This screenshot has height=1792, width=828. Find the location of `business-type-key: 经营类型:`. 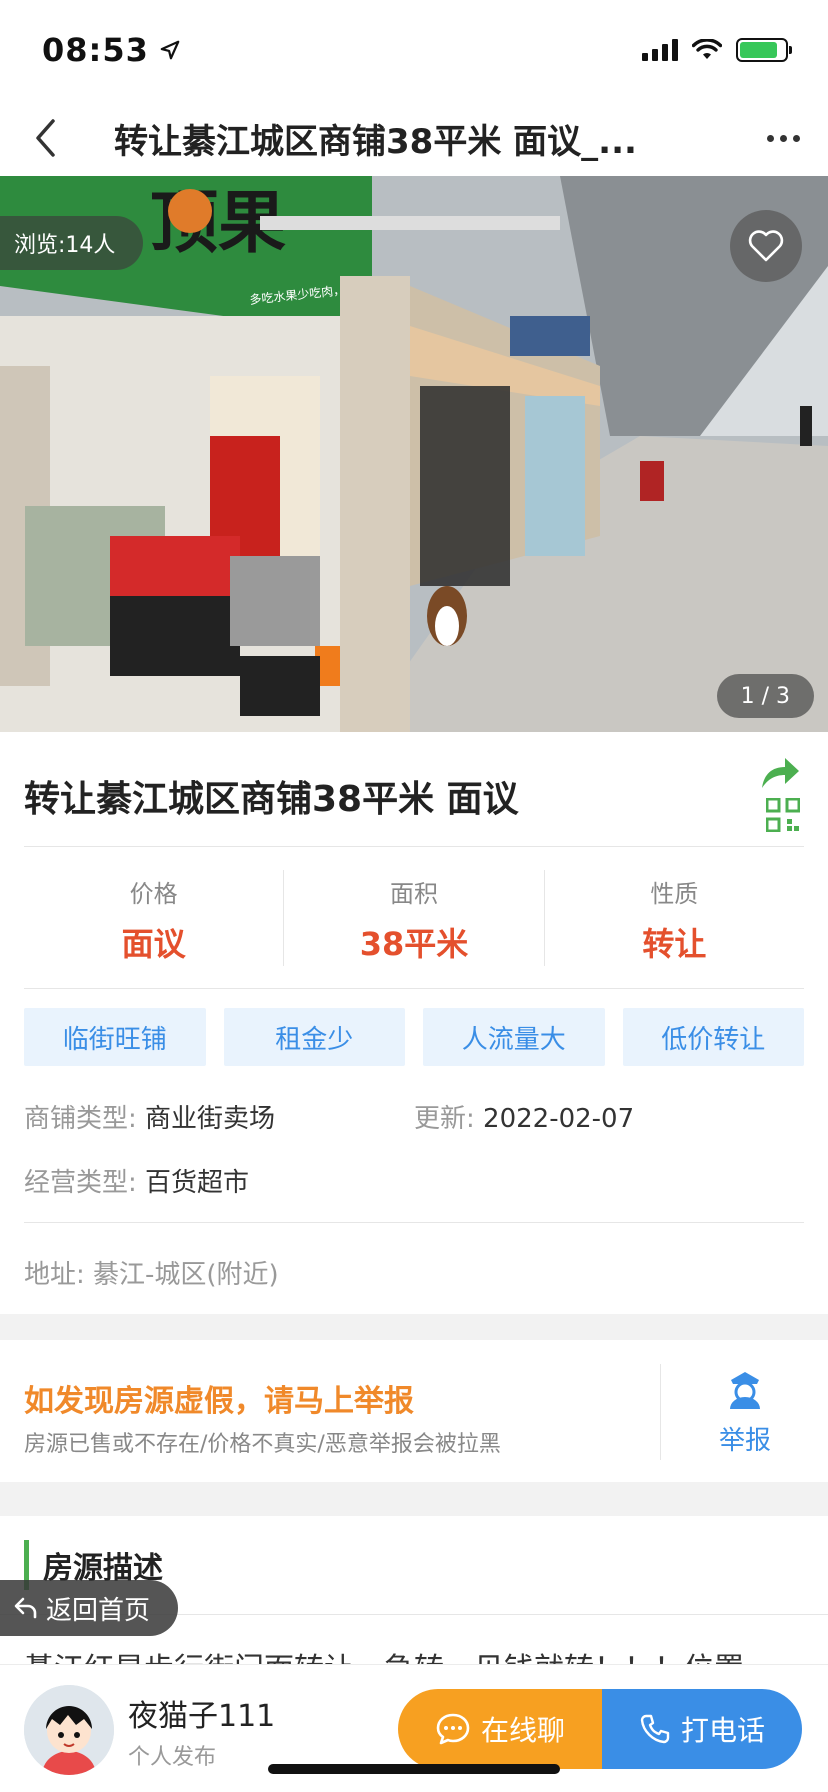

business-type-key: 经营类型: is located at coordinates (80, 1183).